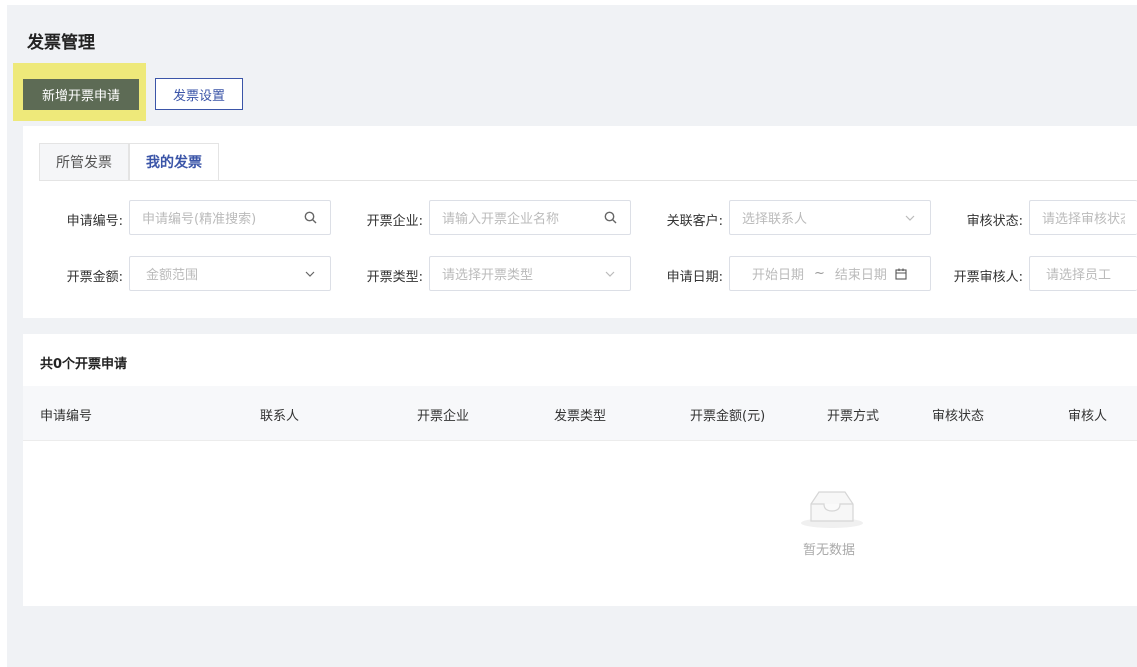 The height and width of the screenshot is (667, 1137). Describe the element at coordinates (199, 219) in the screenshot. I see `apply-no-placeholder: 申请编号(精准搜索)` at that location.